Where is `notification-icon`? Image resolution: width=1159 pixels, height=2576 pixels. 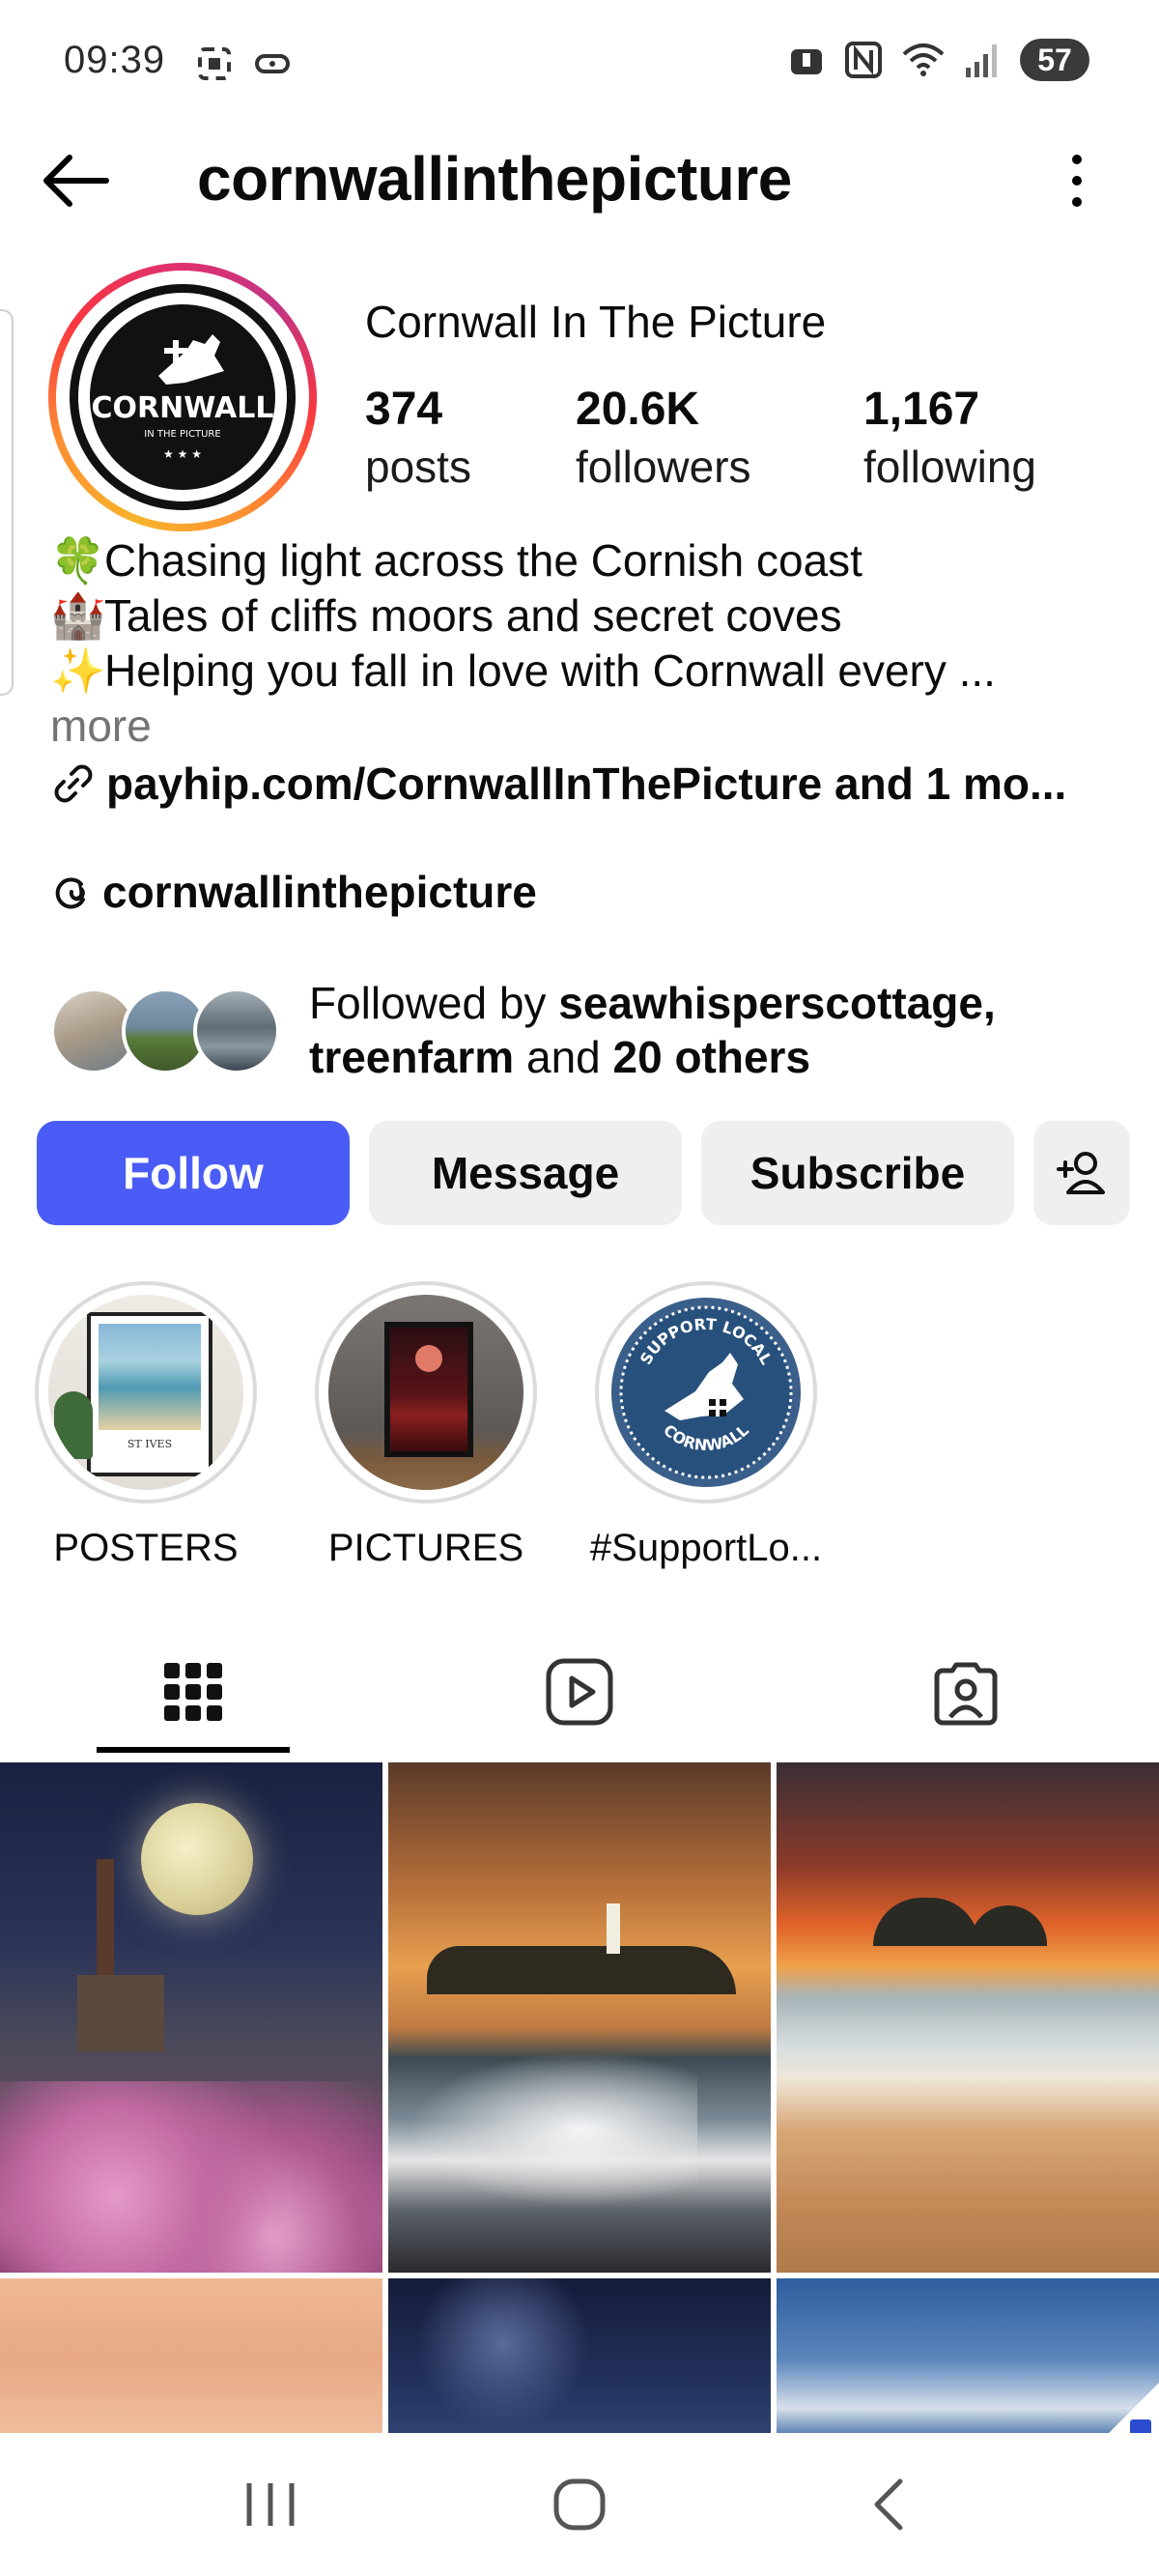 notification-icon is located at coordinates (807, 62).